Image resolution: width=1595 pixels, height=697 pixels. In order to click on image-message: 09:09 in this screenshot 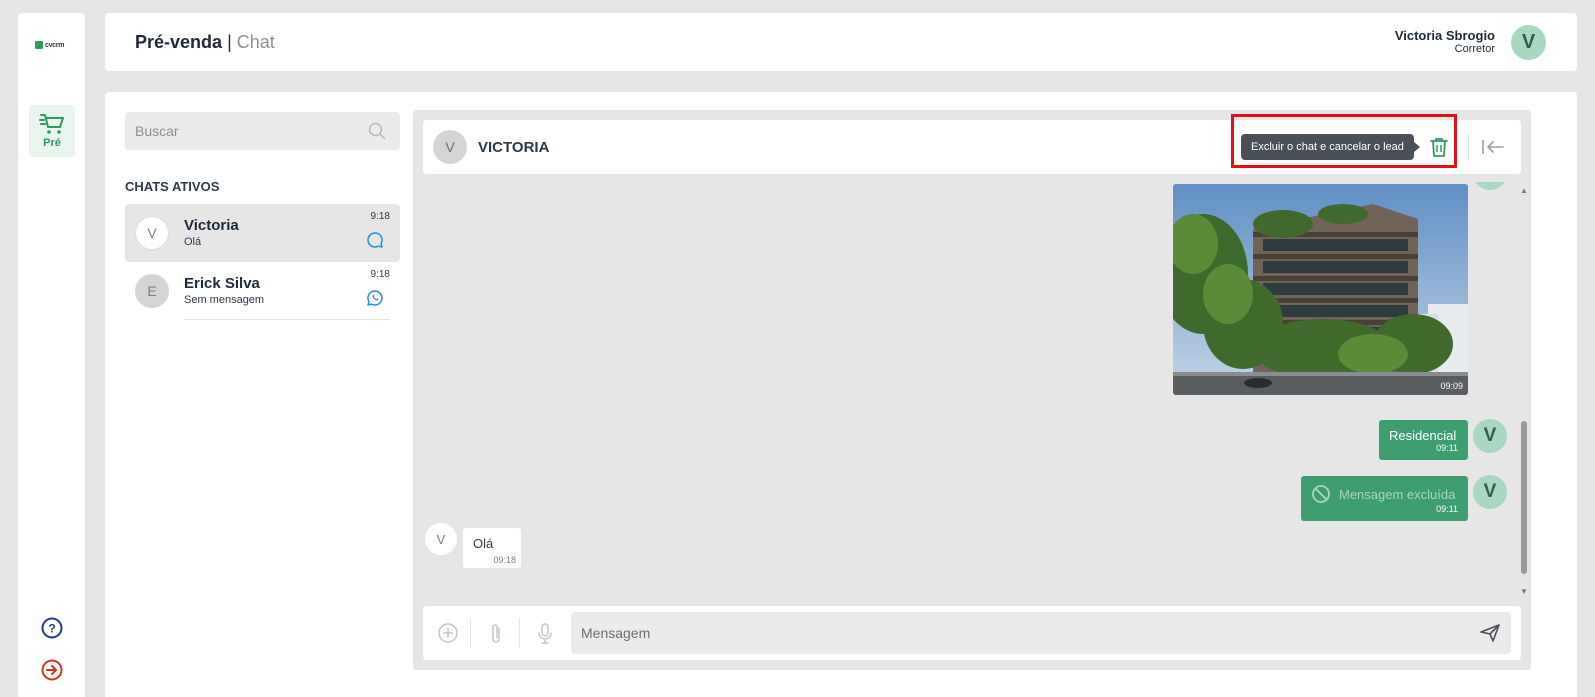, I will do `click(1320, 289)`.